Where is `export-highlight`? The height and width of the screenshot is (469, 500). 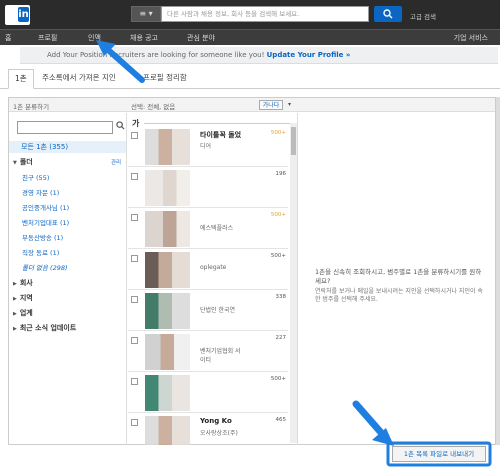
export-highlight is located at coordinates (439, 454).